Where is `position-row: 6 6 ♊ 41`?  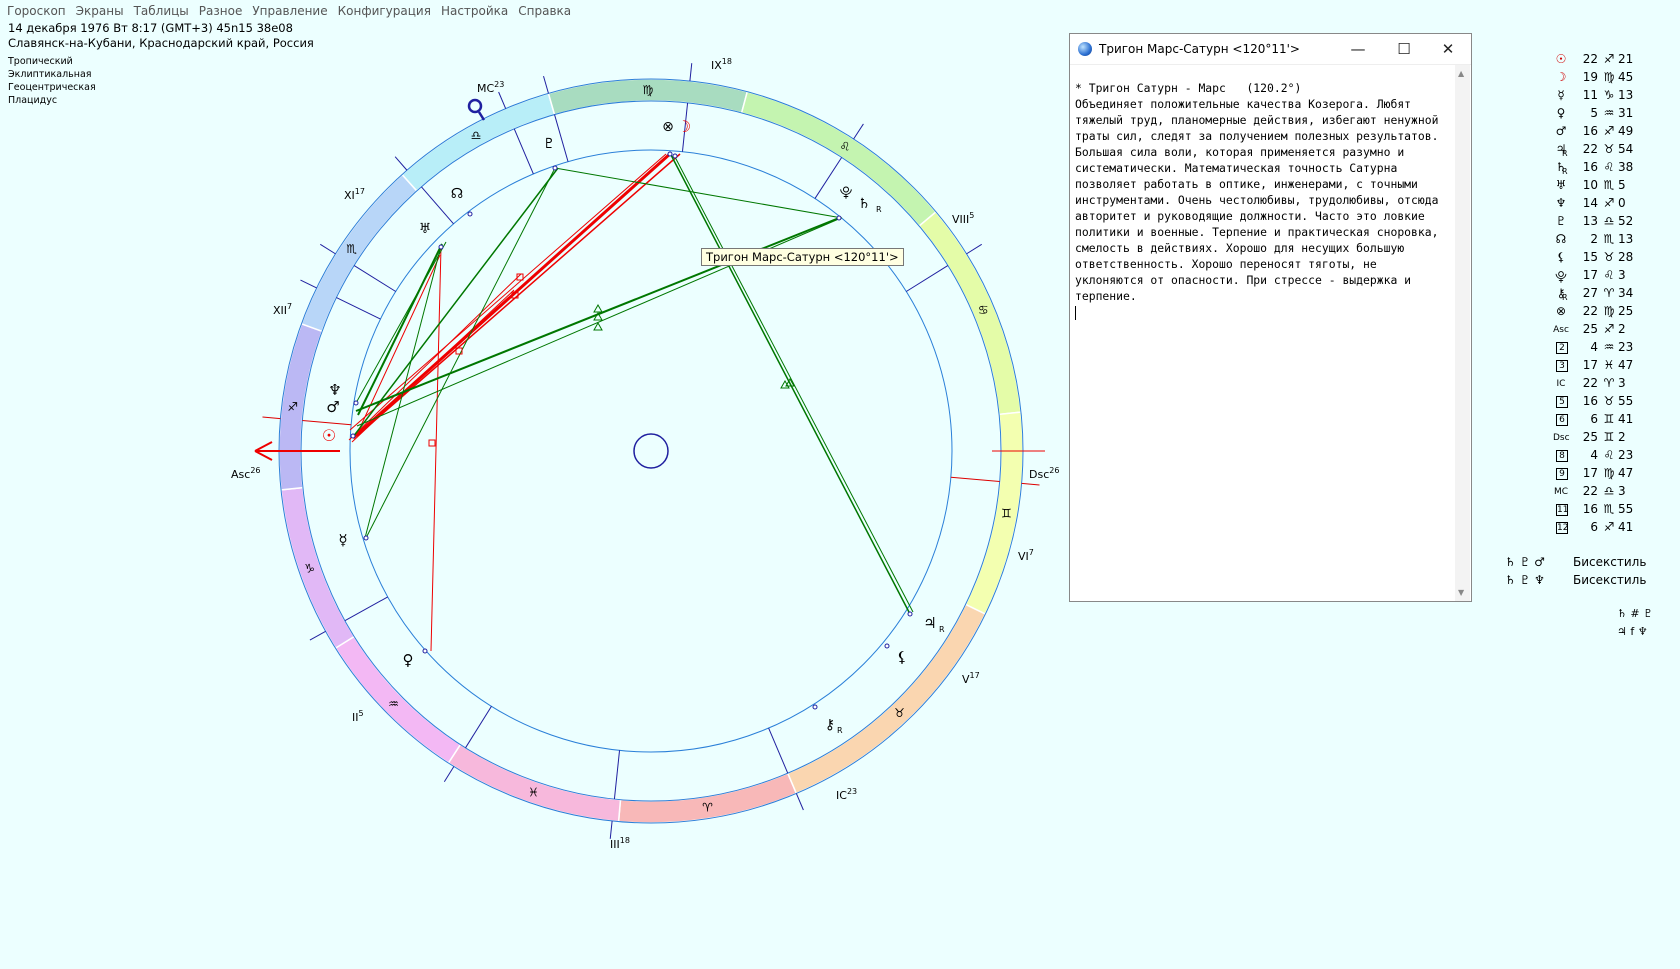 position-row: 6 6 ♊ 41 is located at coordinates (1613, 420).